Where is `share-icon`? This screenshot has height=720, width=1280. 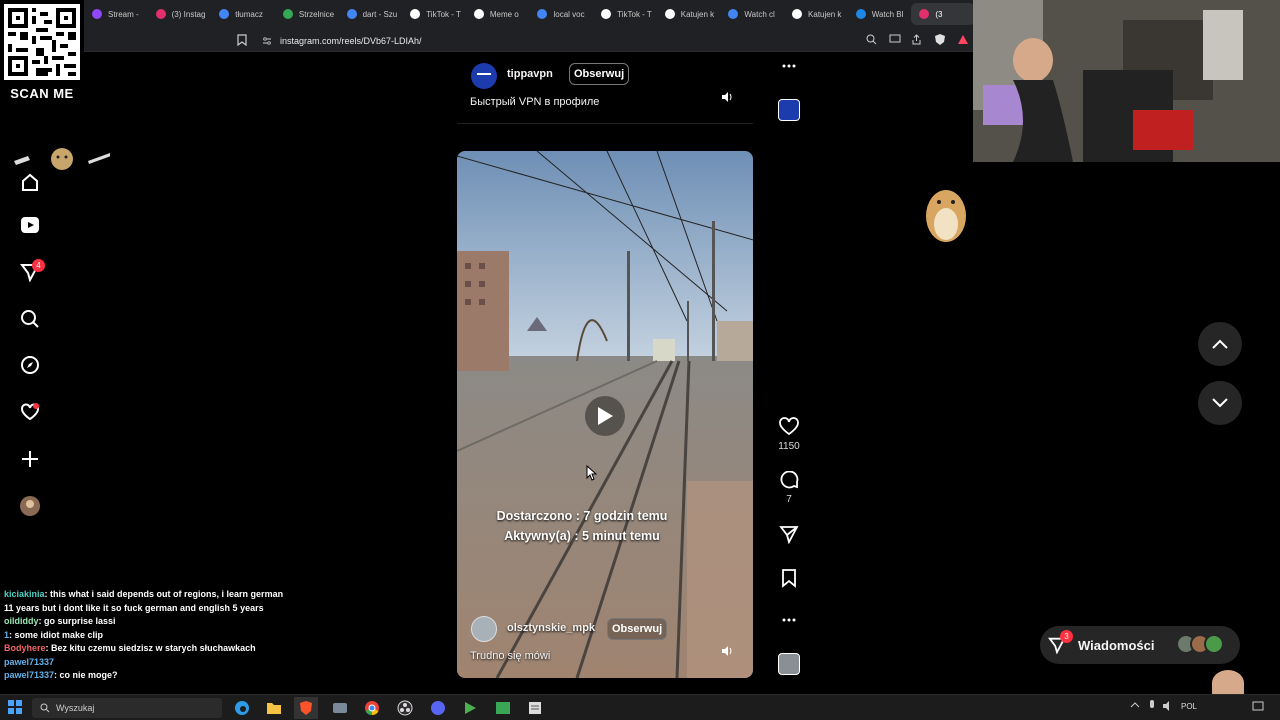 share-icon is located at coordinates (916, 39).